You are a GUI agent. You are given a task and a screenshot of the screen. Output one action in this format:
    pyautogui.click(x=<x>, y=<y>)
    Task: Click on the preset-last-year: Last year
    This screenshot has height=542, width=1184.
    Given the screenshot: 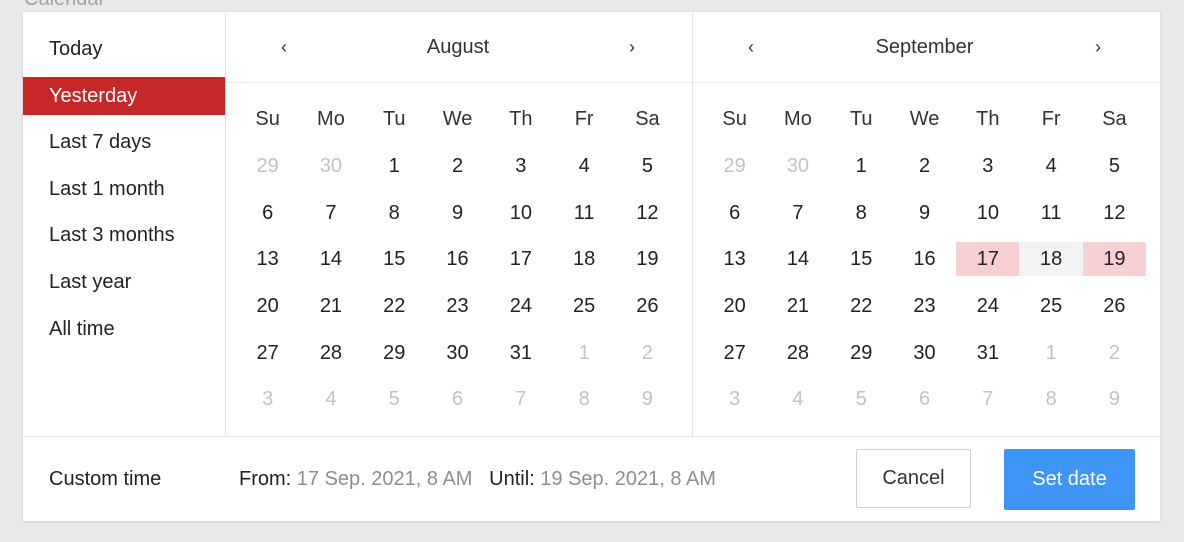 What is the action you would take?
    pyautogui.click(x=124, y=282)
    